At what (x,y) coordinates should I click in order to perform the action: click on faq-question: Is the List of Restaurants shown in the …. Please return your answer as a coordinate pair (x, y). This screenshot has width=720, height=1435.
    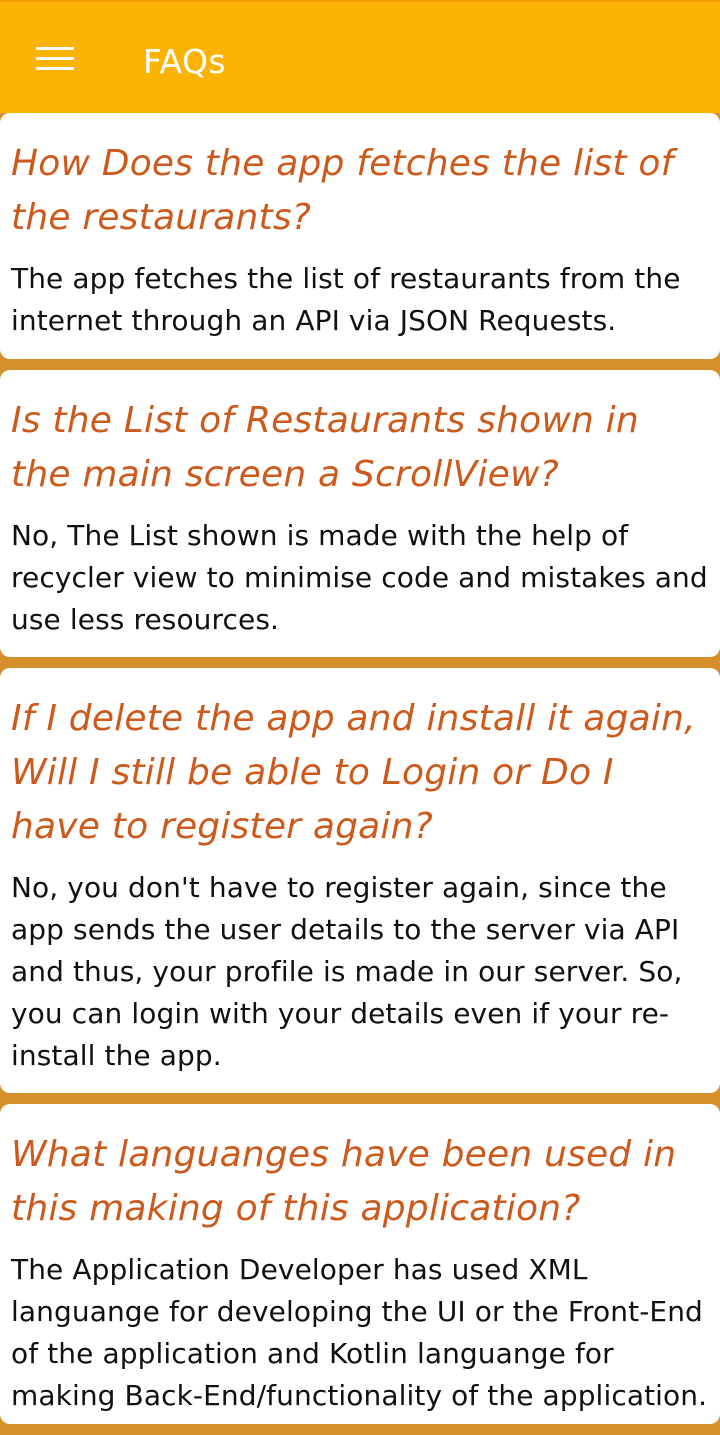
    Looking at the image, I should click on (325, 447).